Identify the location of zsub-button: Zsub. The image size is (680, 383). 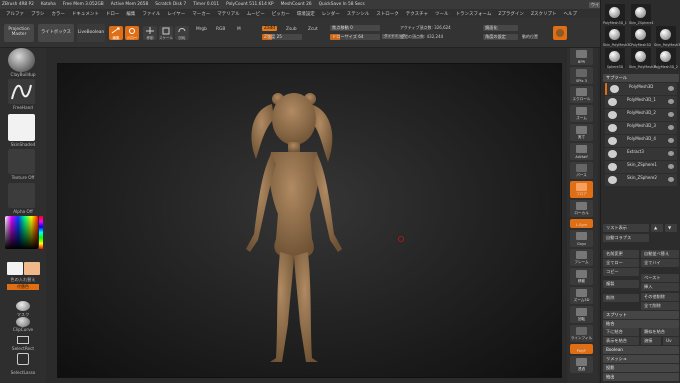
(291, 29).